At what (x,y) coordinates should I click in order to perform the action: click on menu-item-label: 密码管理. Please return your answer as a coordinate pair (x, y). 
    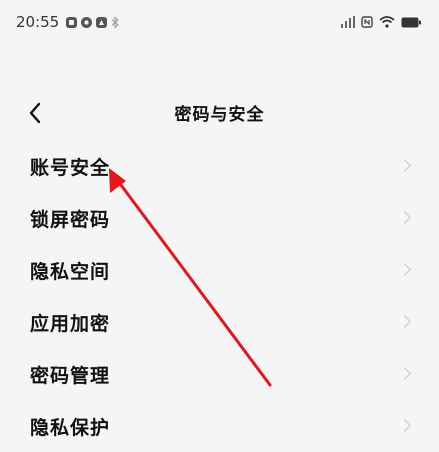
    Looking at the image, I should click on (70, 375).